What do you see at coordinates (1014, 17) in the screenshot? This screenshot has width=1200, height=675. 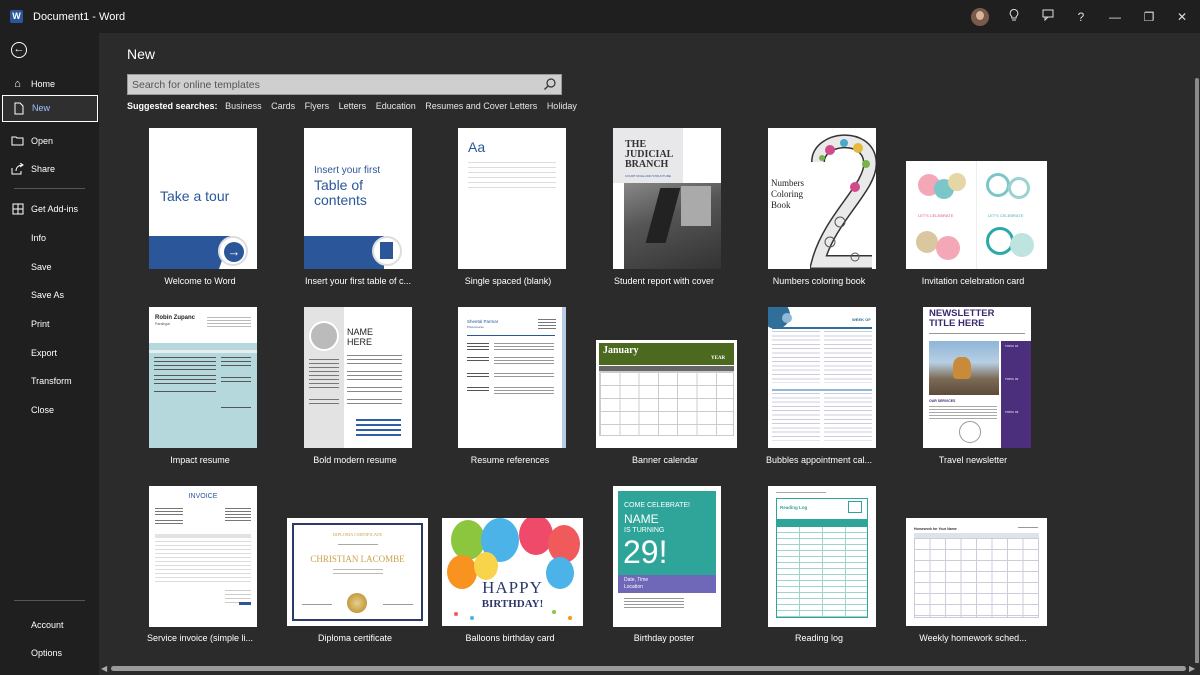 I see `lightbulb-icon` at bounding box center [1014, 17].